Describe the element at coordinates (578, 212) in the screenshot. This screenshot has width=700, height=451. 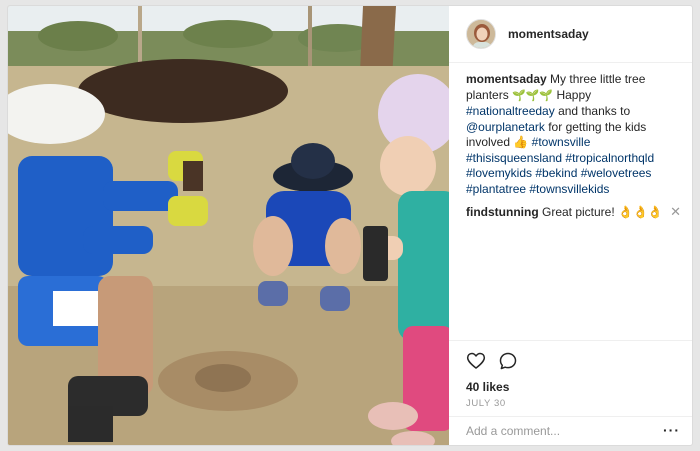
I see `comment-body: Great picture!` at that location.